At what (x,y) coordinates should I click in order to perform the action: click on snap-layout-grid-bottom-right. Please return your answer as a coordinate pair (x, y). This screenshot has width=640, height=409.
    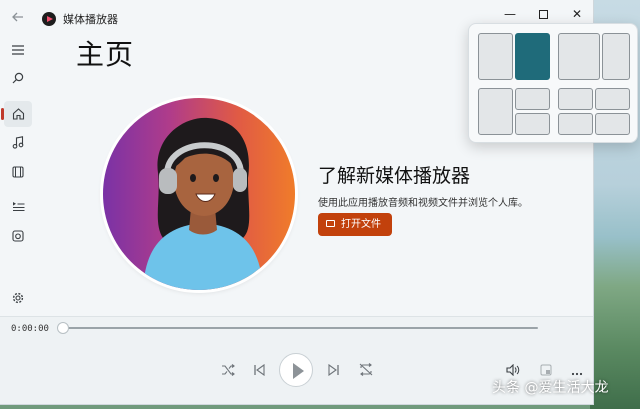
    Looking at the image, I should click on (532, 124).